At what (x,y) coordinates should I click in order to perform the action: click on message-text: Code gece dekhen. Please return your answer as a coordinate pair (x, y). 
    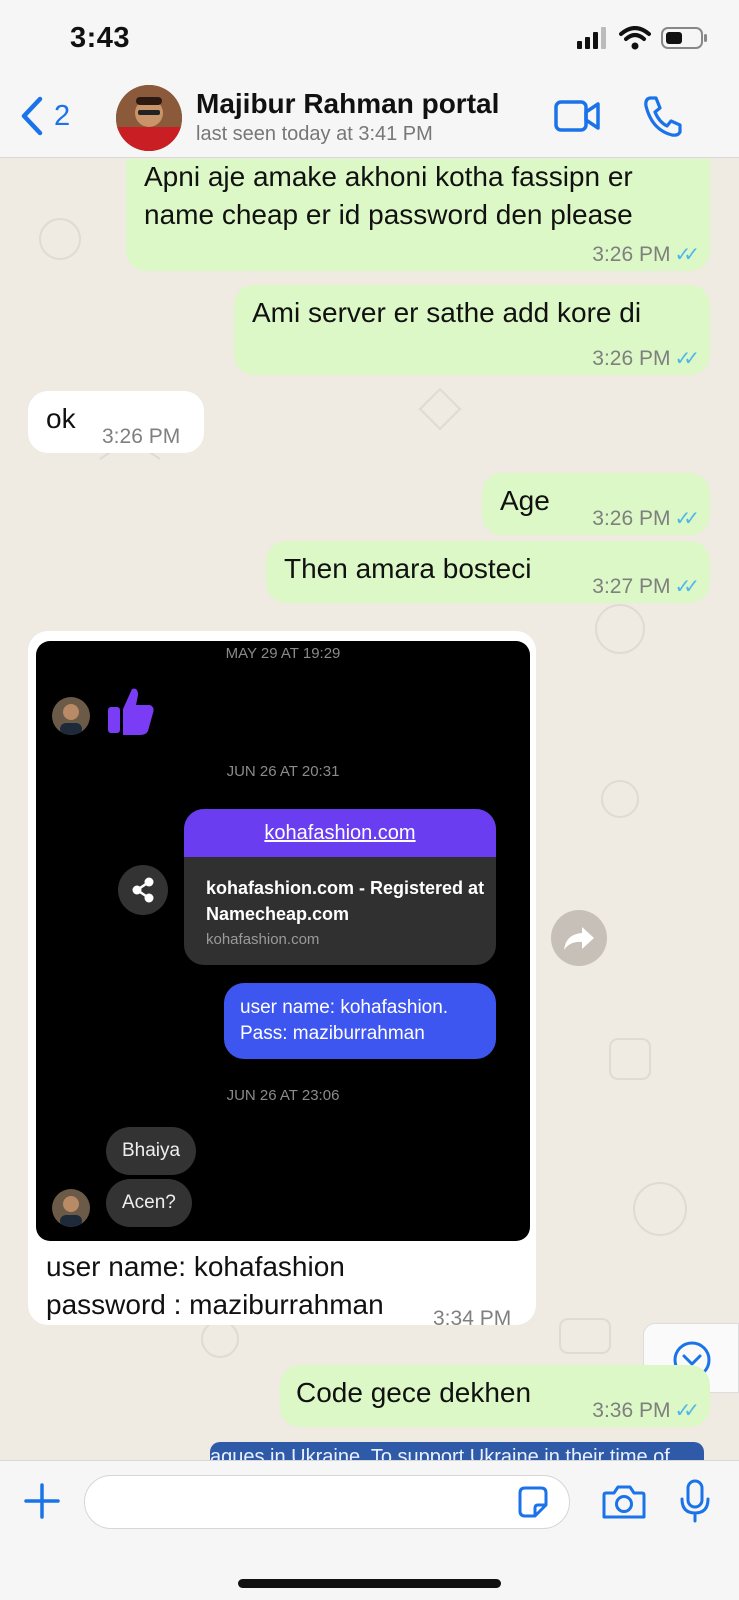
    Looking at the image, I should click on (414, 1392).